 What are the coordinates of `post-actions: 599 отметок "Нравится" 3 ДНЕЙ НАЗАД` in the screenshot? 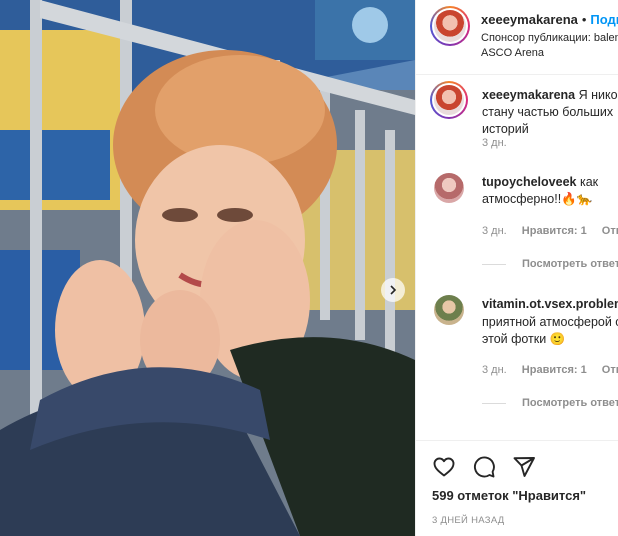 It's located at (517, 488).